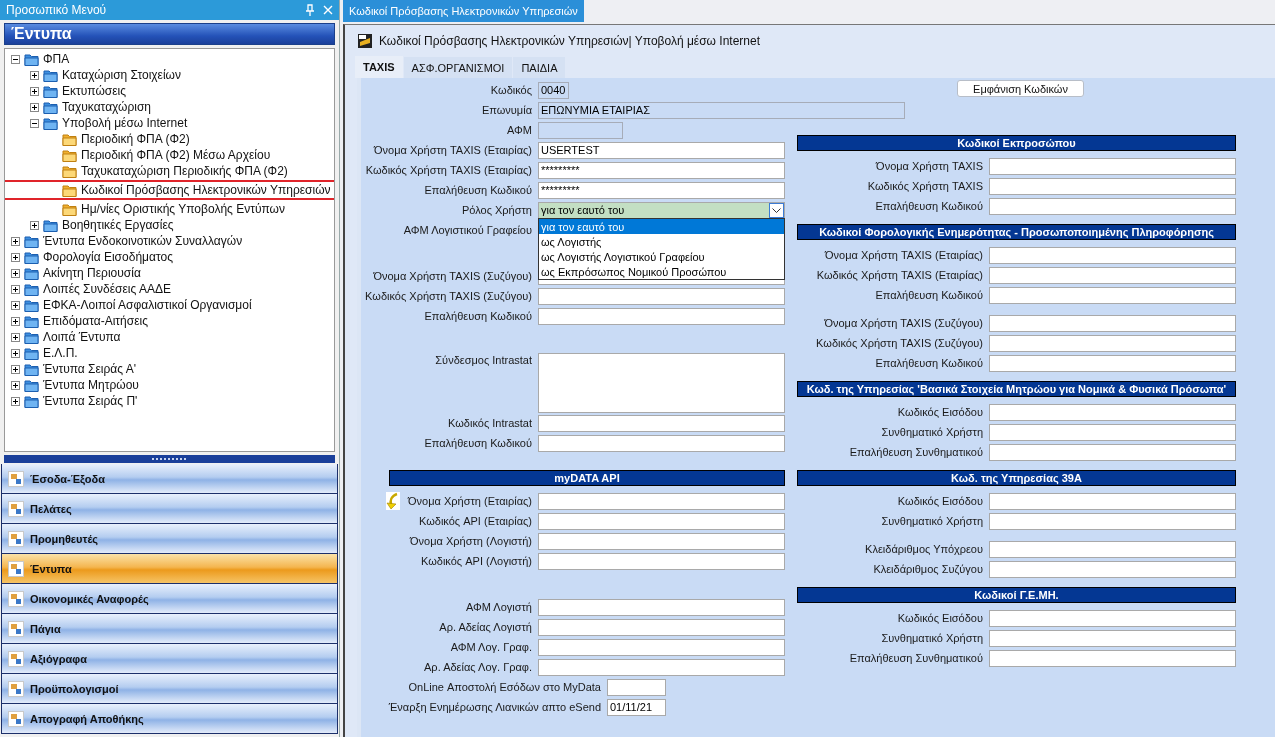 The width and height of the screenshot is (1275, 737). What do you see at coordinates (31, 369) in the screenshot?
I see `folder-icon` at bounding box center [31, 369].